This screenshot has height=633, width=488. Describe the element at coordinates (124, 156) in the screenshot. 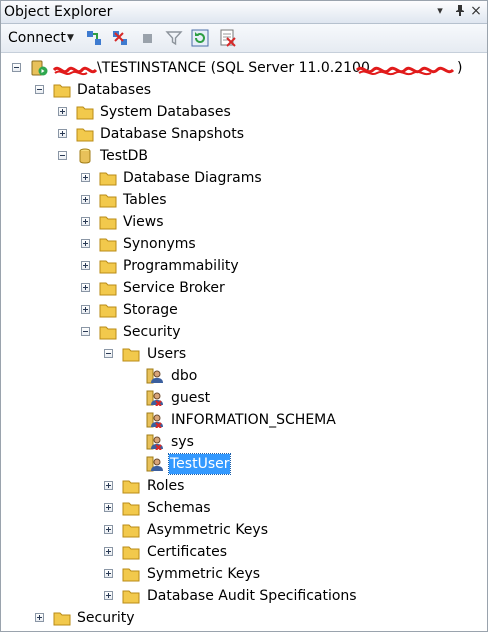

I see `tree-label: TestDB` at that location.